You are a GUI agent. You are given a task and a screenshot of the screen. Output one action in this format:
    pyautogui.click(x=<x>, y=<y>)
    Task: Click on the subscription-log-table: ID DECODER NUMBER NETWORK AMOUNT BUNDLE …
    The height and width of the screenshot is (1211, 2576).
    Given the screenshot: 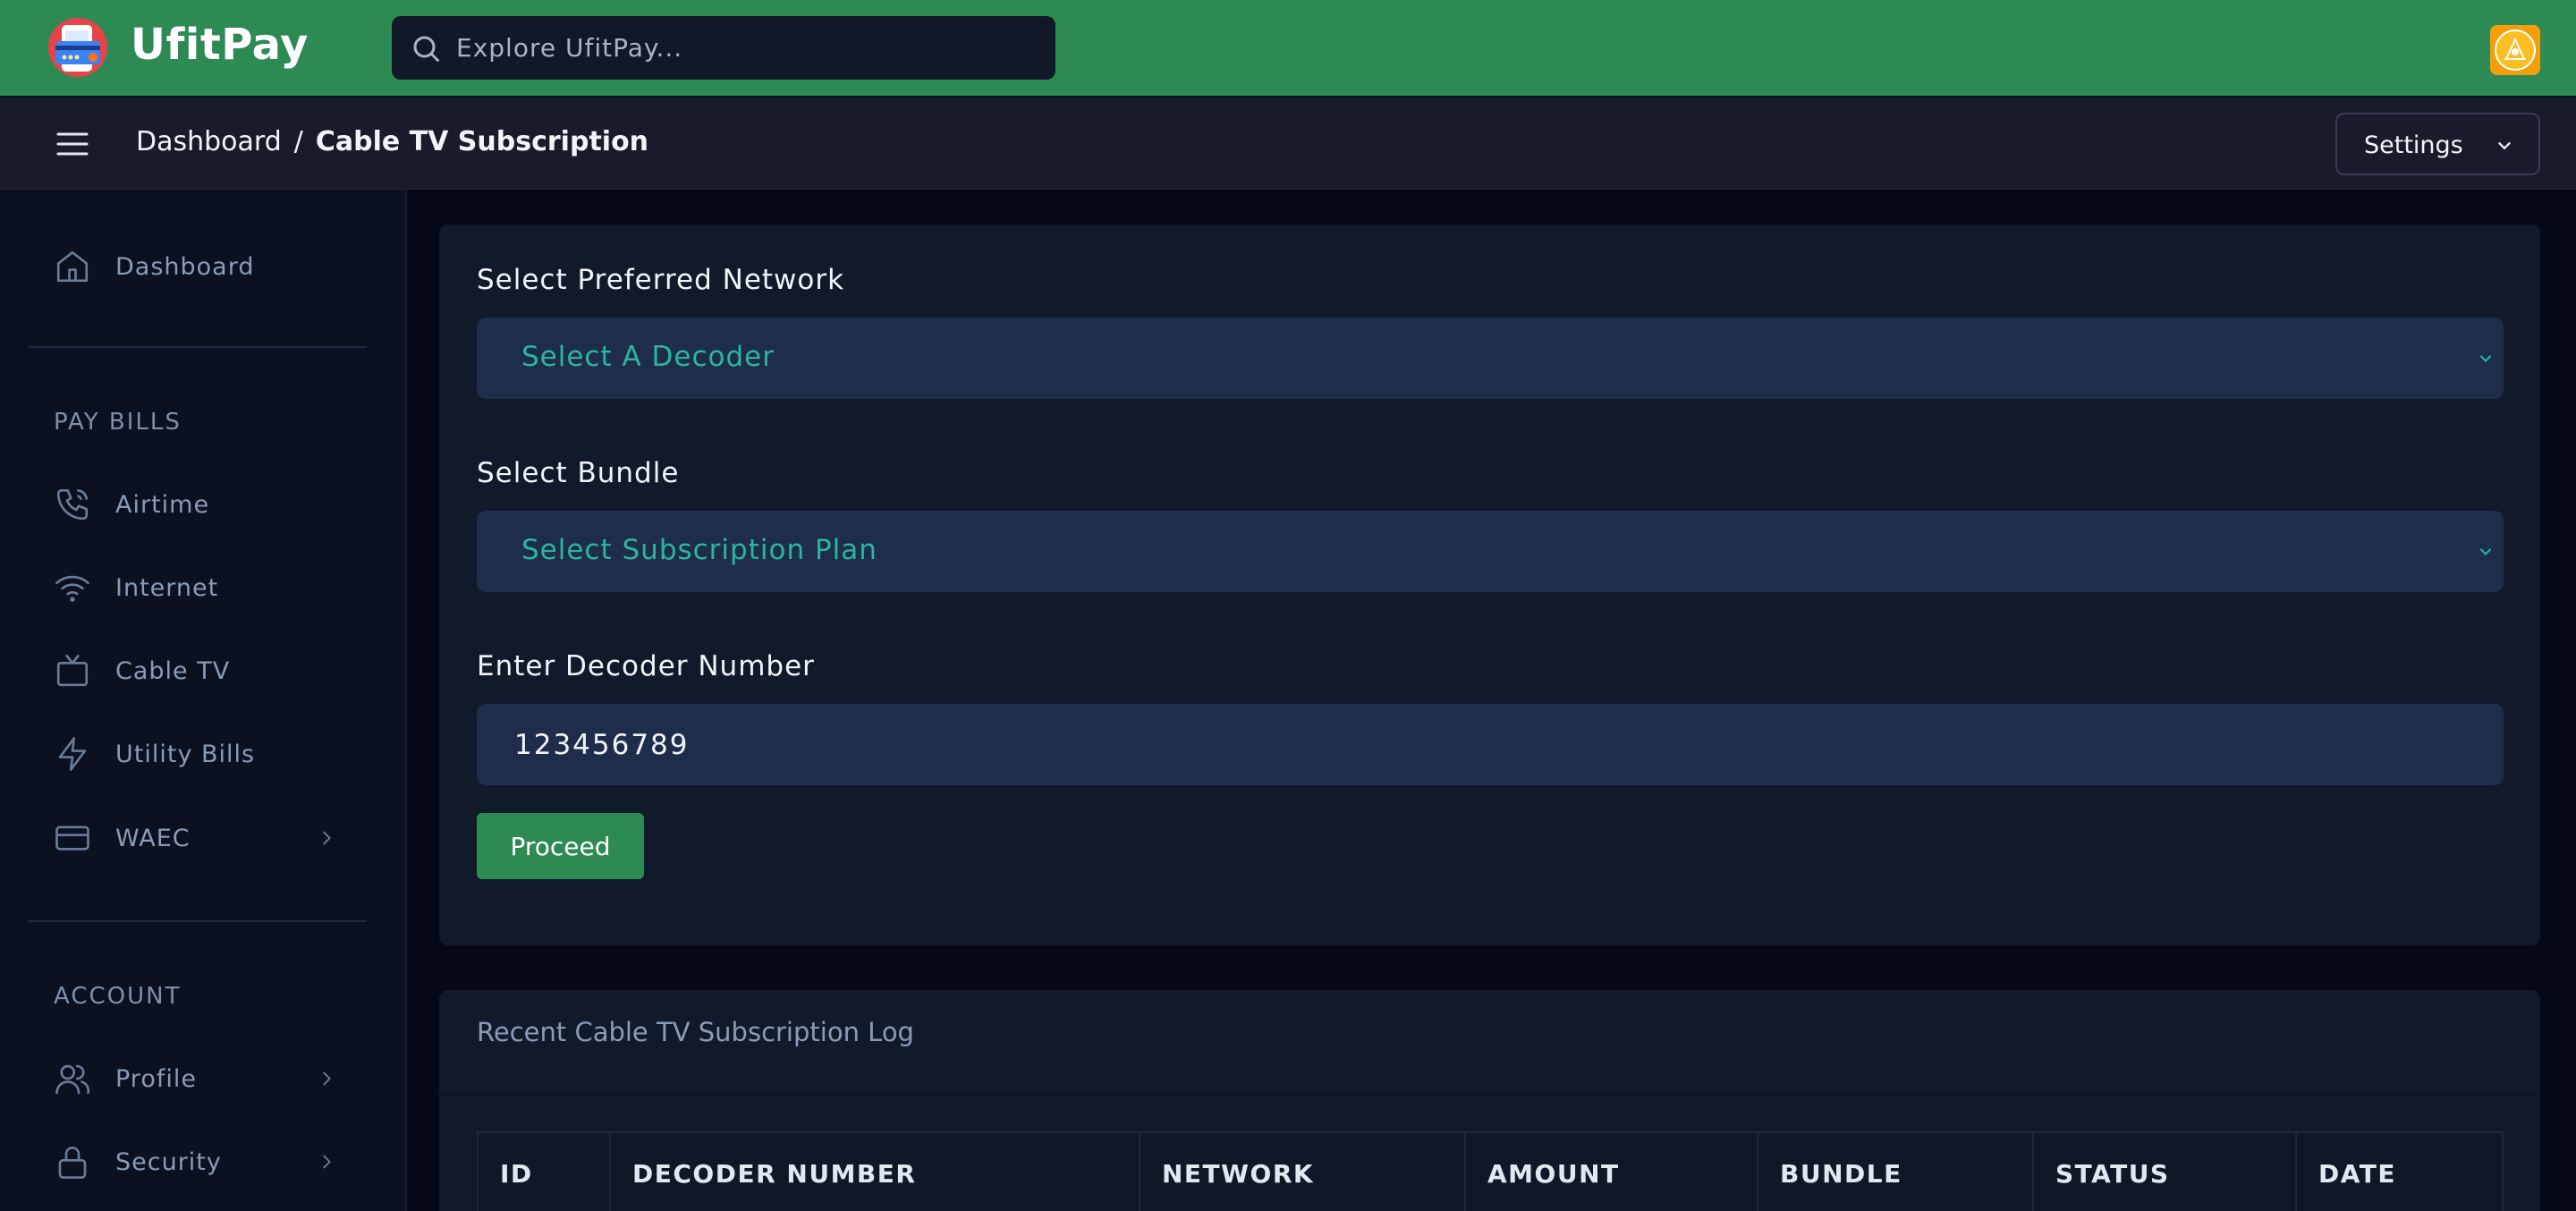 What is the action you would take?
    pyautogui.click(x=1490, y=1171)
    